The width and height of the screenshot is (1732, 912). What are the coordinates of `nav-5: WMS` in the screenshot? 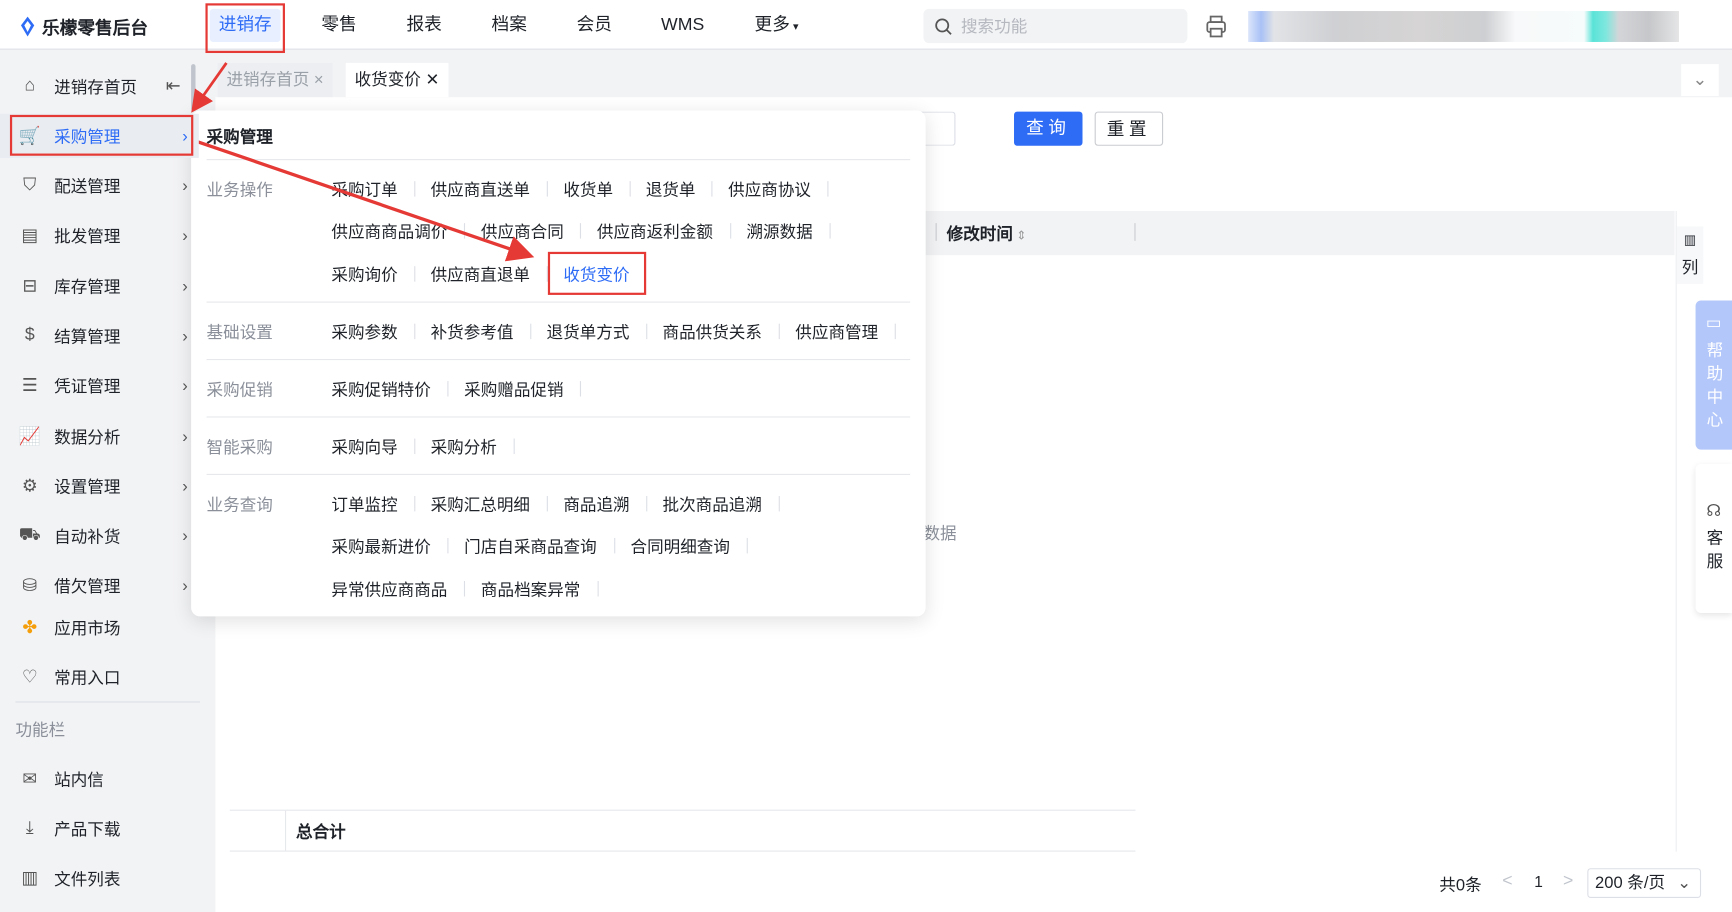 It's located at (682, 25).